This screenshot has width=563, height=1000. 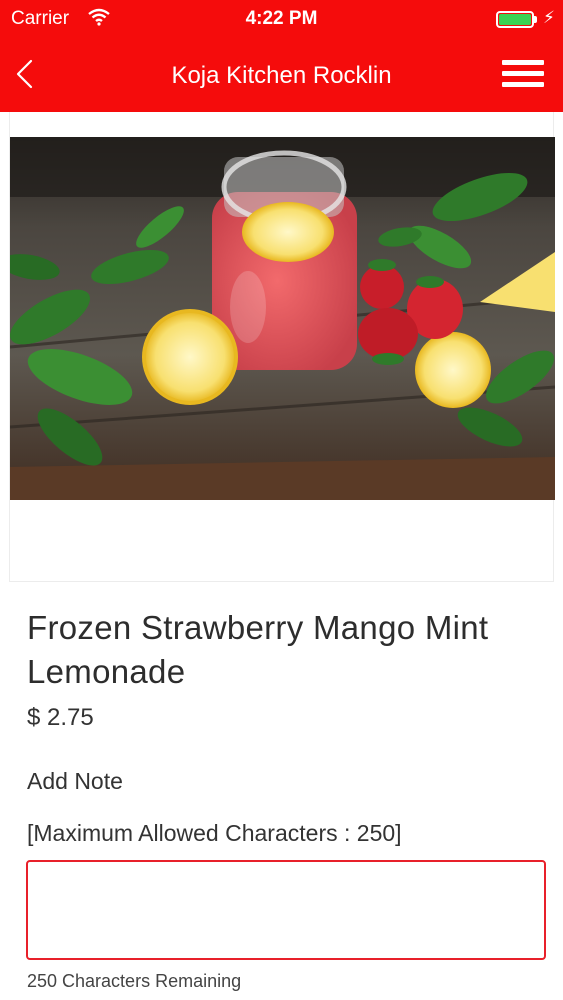 What do you see at coordinates (75, 781) in the screenshot?
I see `add-note-label: Add Note` at bounding box center [75, 781].